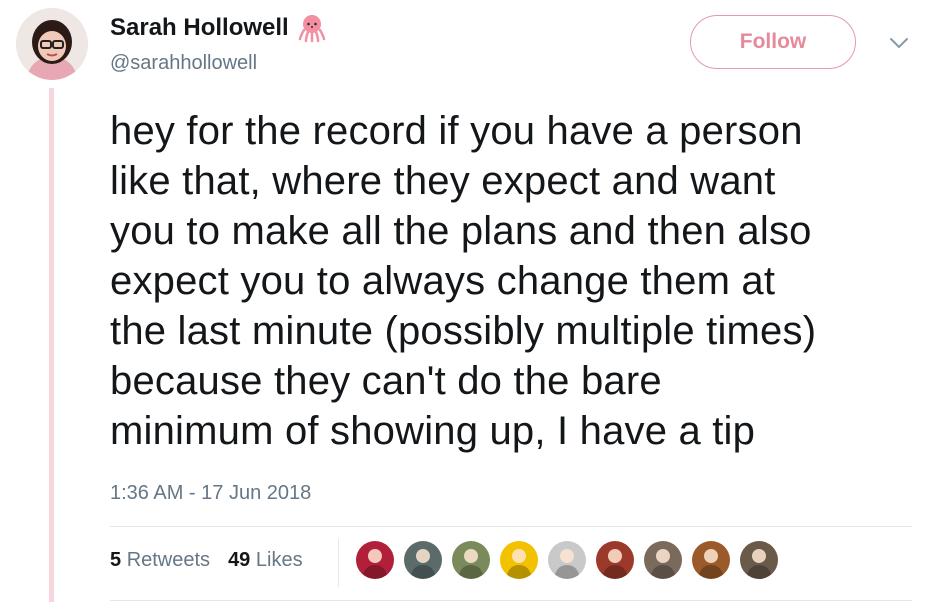 The image size is (946, 602). I want to click on retweets-label: Retweets, so click(168, 560).